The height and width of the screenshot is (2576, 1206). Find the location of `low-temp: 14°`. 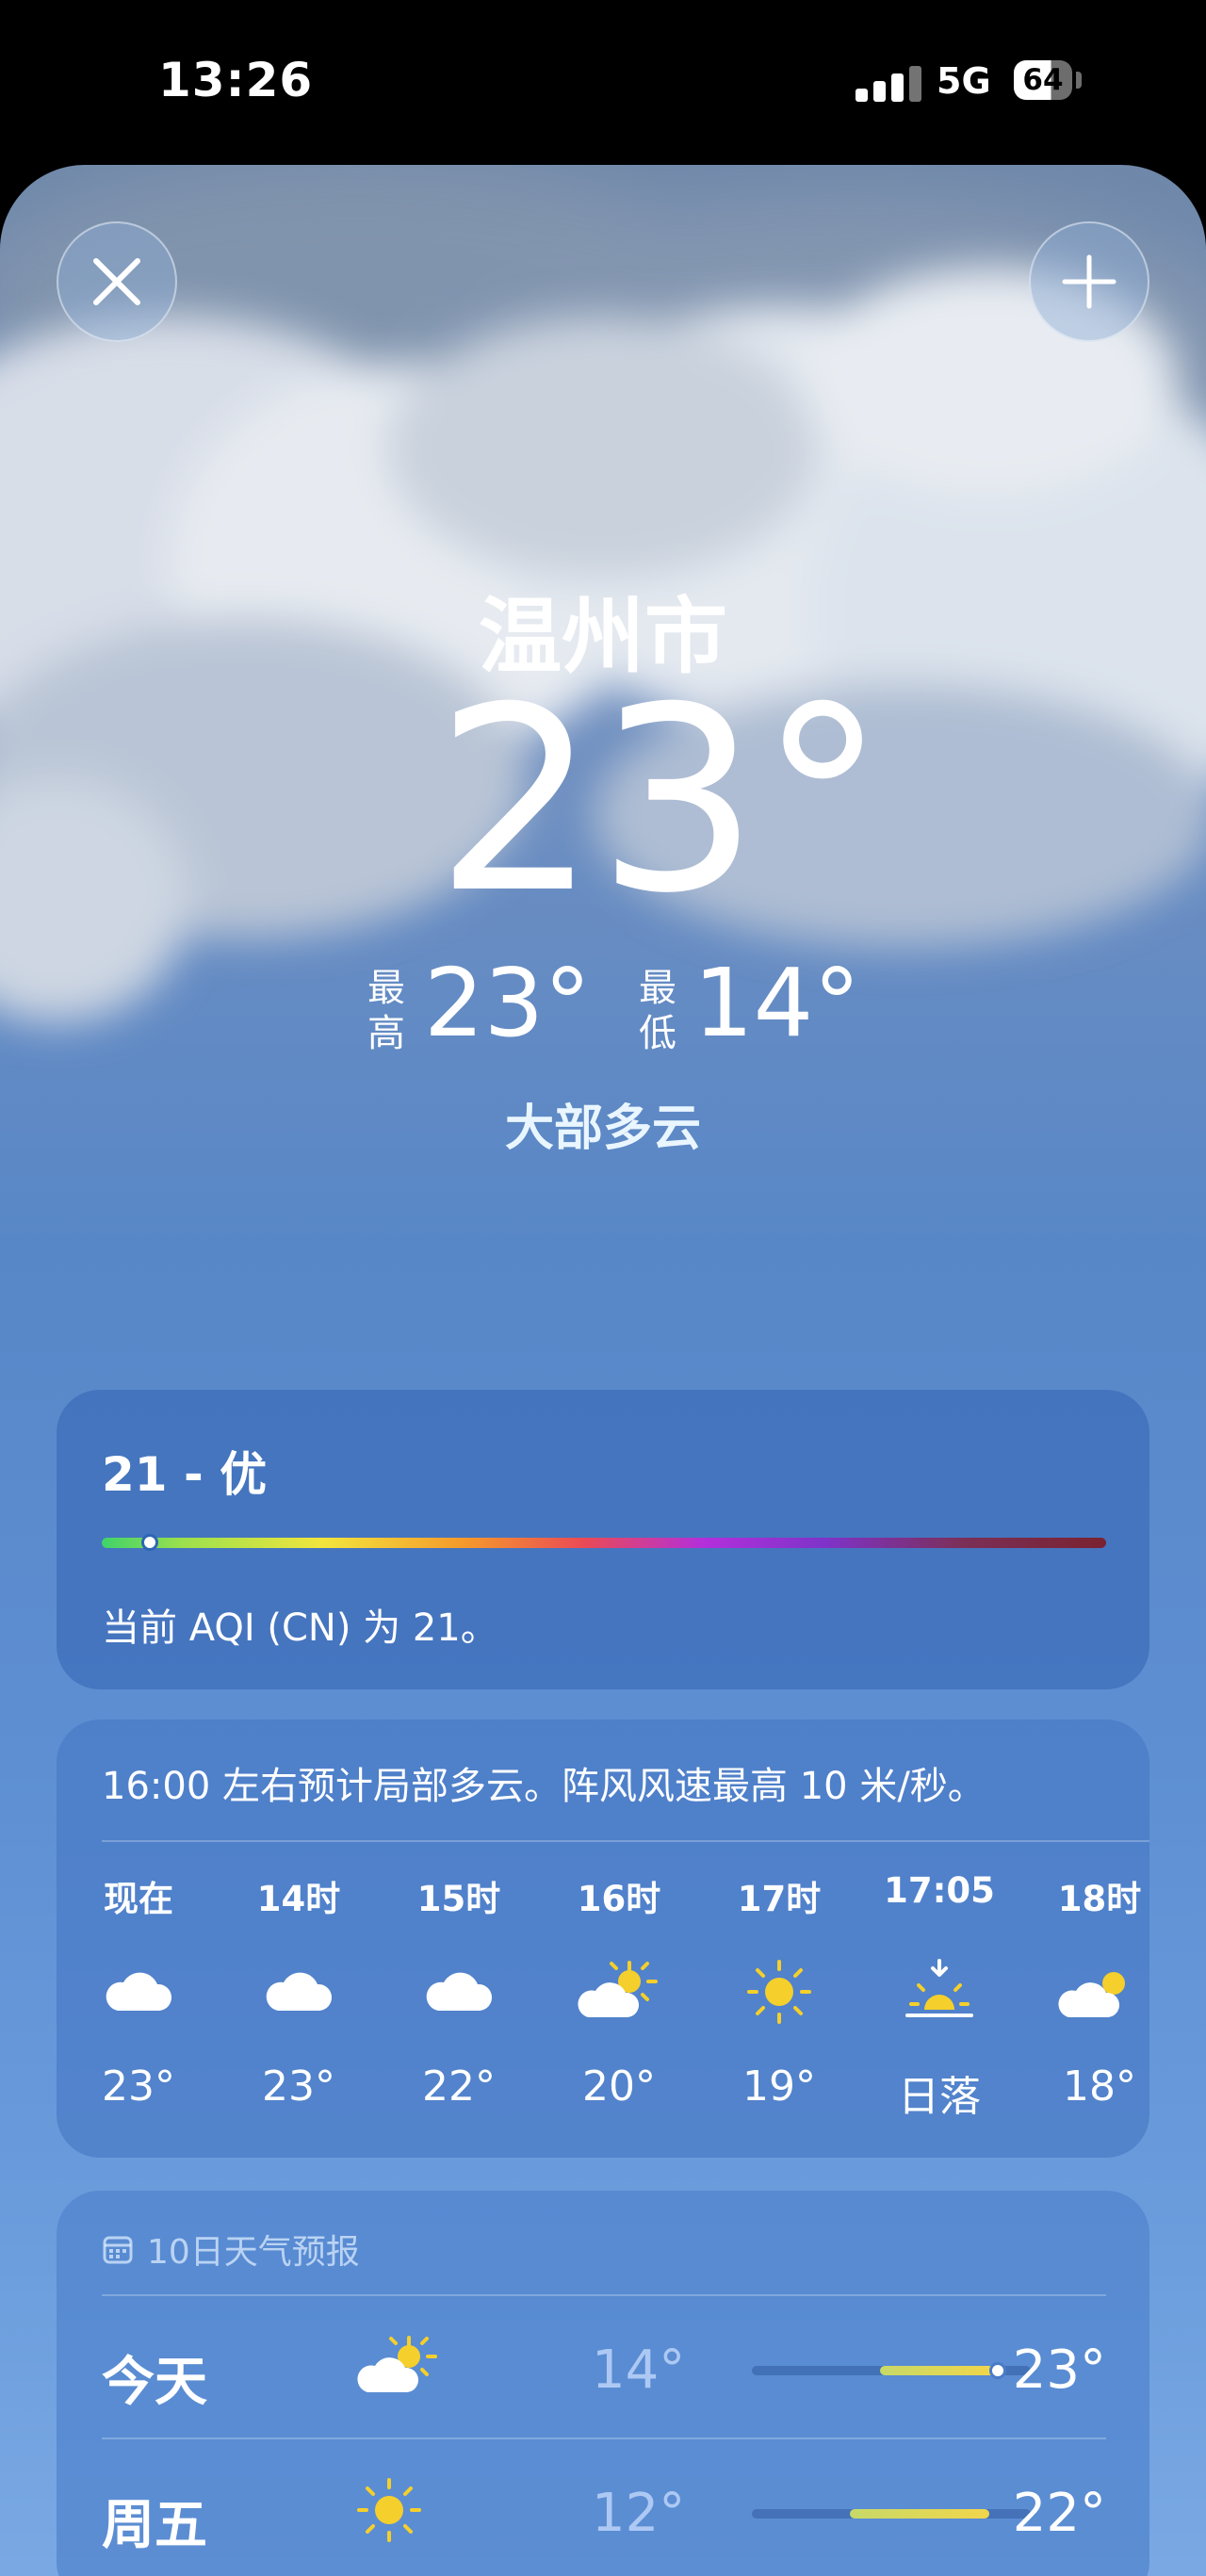

low-temp: 14° is located at coordinates (639, 2370).